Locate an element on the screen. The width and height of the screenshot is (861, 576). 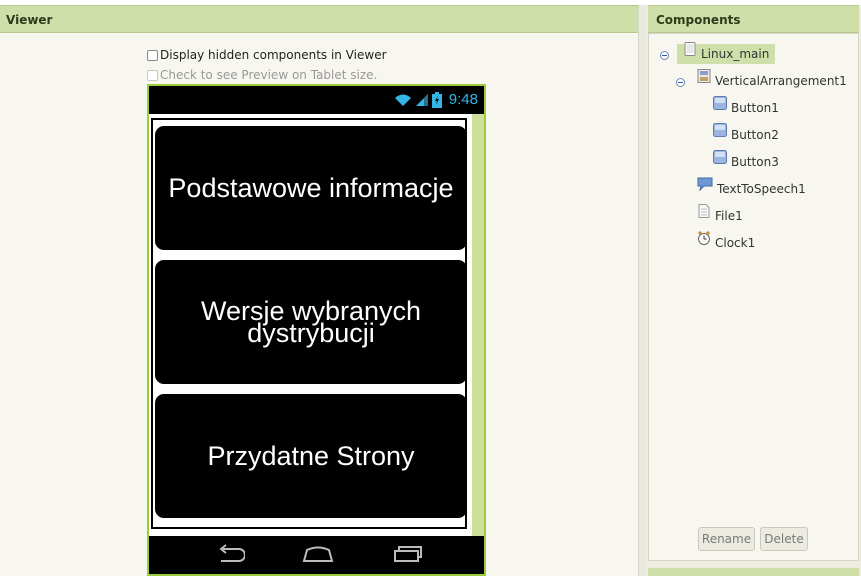
tablet-preview-row: Check to see Preview on Tablet size. is located at coordinates (262, 75).